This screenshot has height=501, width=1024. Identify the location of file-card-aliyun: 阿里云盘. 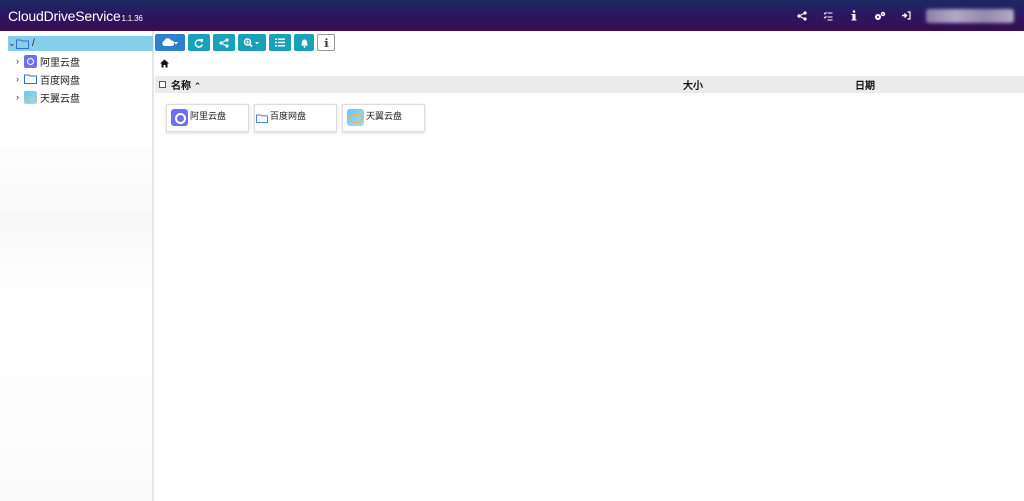
(207, 118).